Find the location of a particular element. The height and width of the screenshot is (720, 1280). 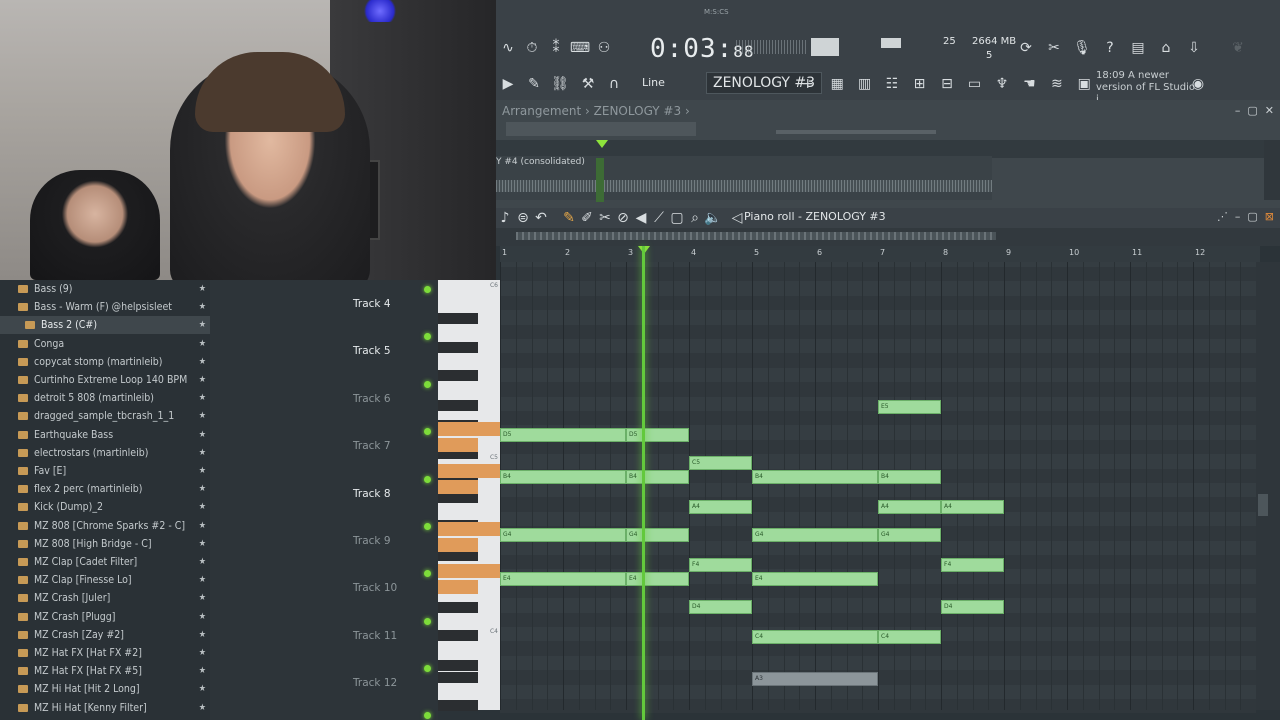

microphone-icon: 🎙 is located at coordinates (1082, 48).